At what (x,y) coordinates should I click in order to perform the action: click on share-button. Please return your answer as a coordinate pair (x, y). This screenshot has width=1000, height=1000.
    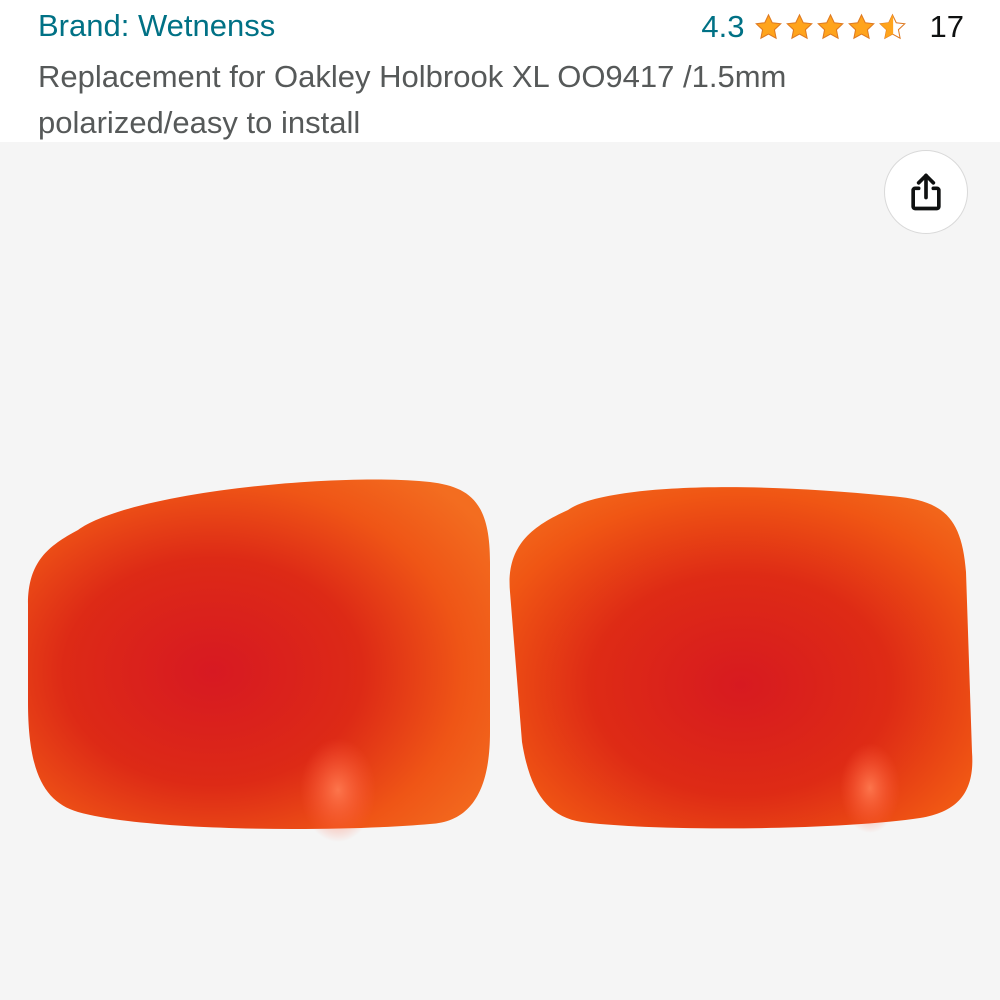
    Looking at the image, I should click on (926, 192).